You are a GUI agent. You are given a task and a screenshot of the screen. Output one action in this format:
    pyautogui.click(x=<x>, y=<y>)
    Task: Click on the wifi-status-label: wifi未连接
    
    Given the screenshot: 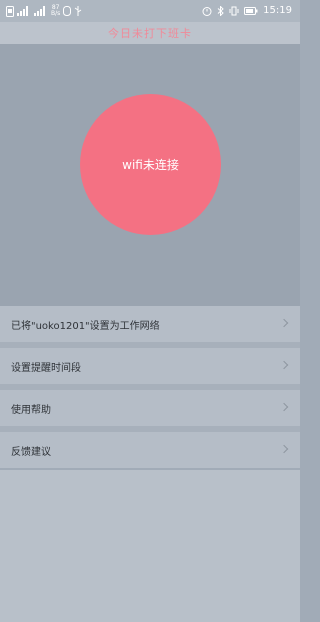 What is the action you would take?
    pyautogui.click(x=150, y=165)
    